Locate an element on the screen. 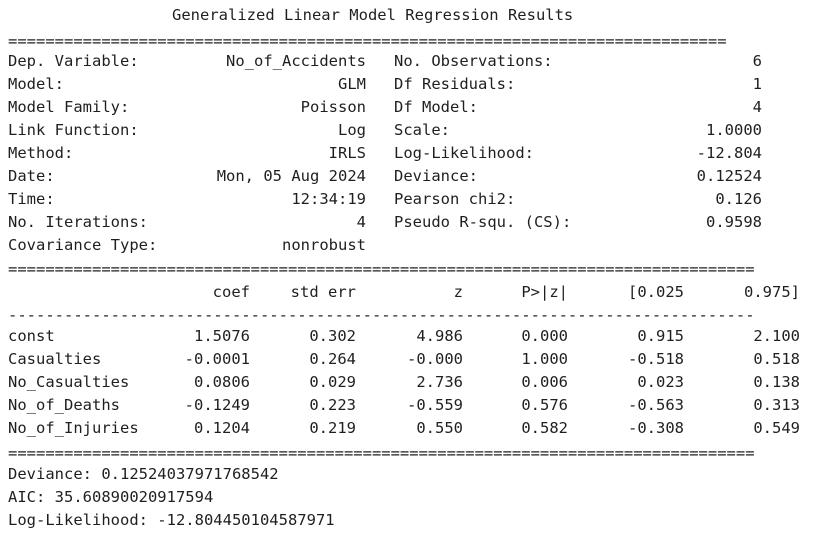  summary-label: Link Function: is located at coordinates (73, 130).